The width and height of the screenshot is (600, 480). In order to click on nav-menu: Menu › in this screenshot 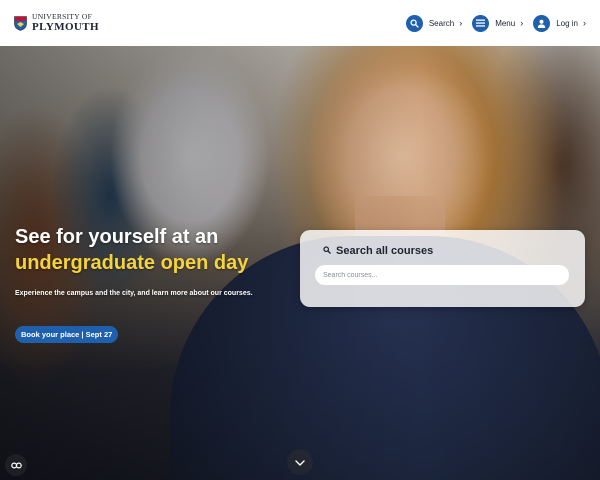, I will do `click(498, 23)`.